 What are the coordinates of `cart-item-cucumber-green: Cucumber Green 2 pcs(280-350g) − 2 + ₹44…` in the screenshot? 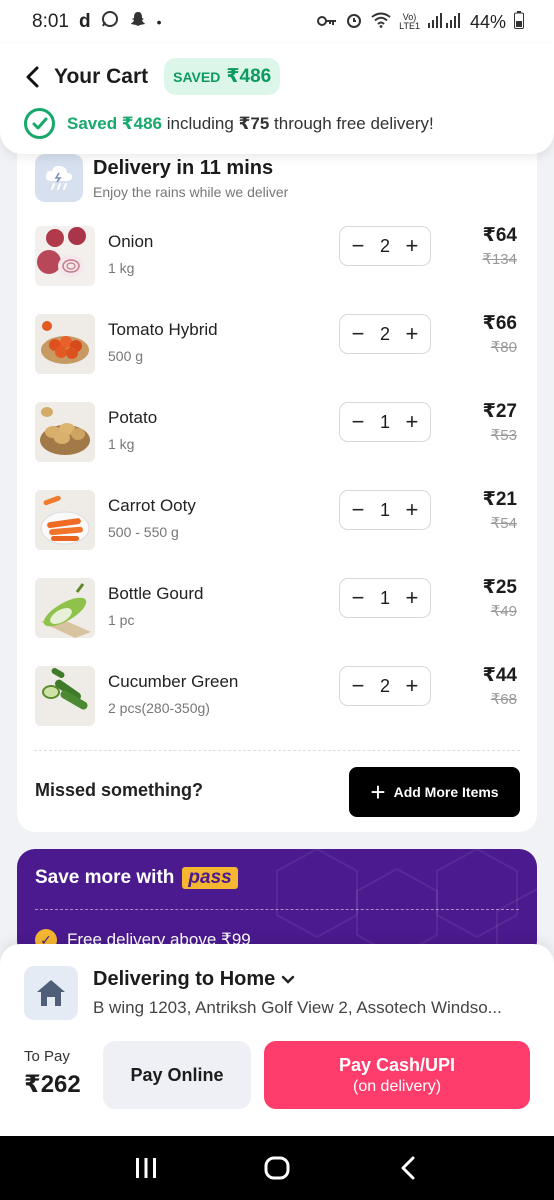 It's located at (280, 696).